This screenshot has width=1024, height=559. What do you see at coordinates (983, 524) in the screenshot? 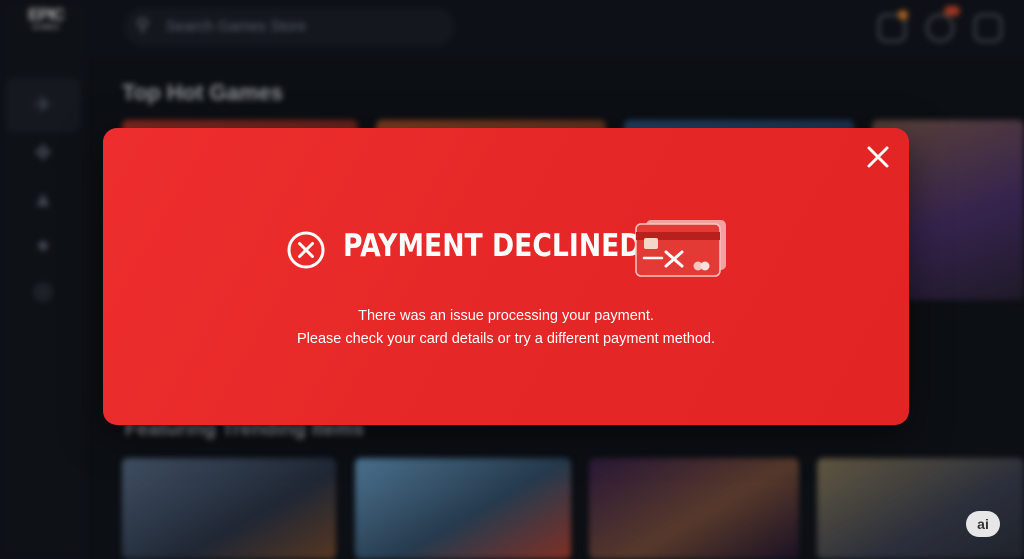
I see `ai-badge: ai` at bounding box center [983, 524].